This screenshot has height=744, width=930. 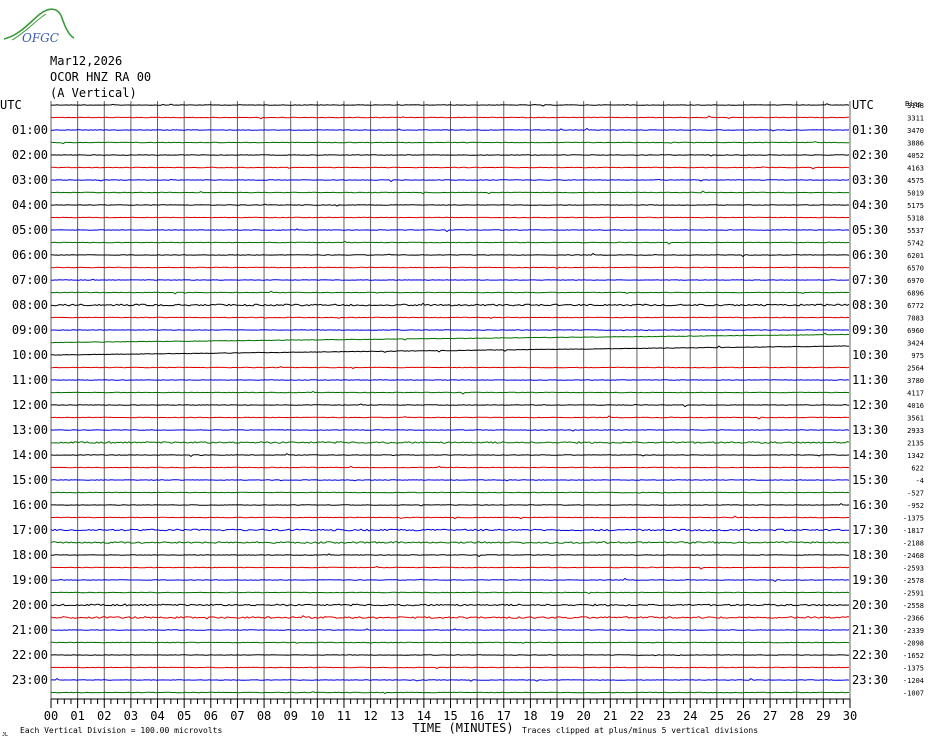 What do you see at coordinates (30, 305) in the screenshot?
I see `left-time-label: 08:00` at bounding box center [30, 305].